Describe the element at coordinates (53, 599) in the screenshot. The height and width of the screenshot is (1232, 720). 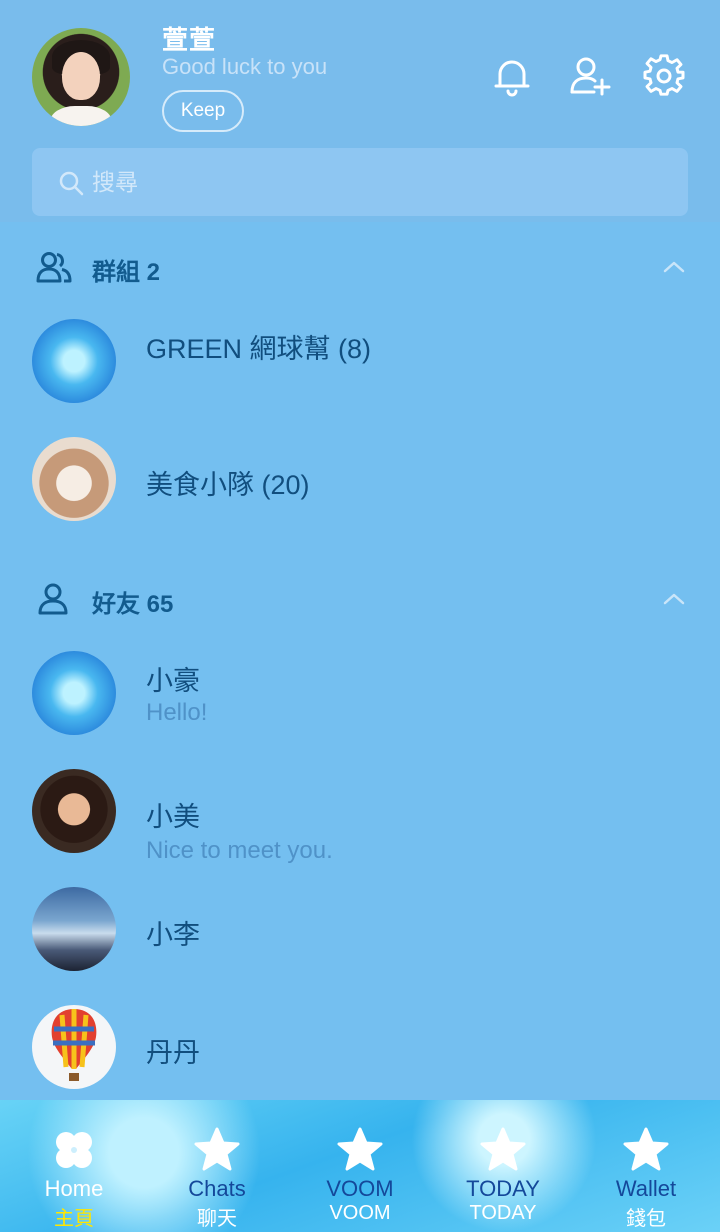
I see `friend-icon` at that location.